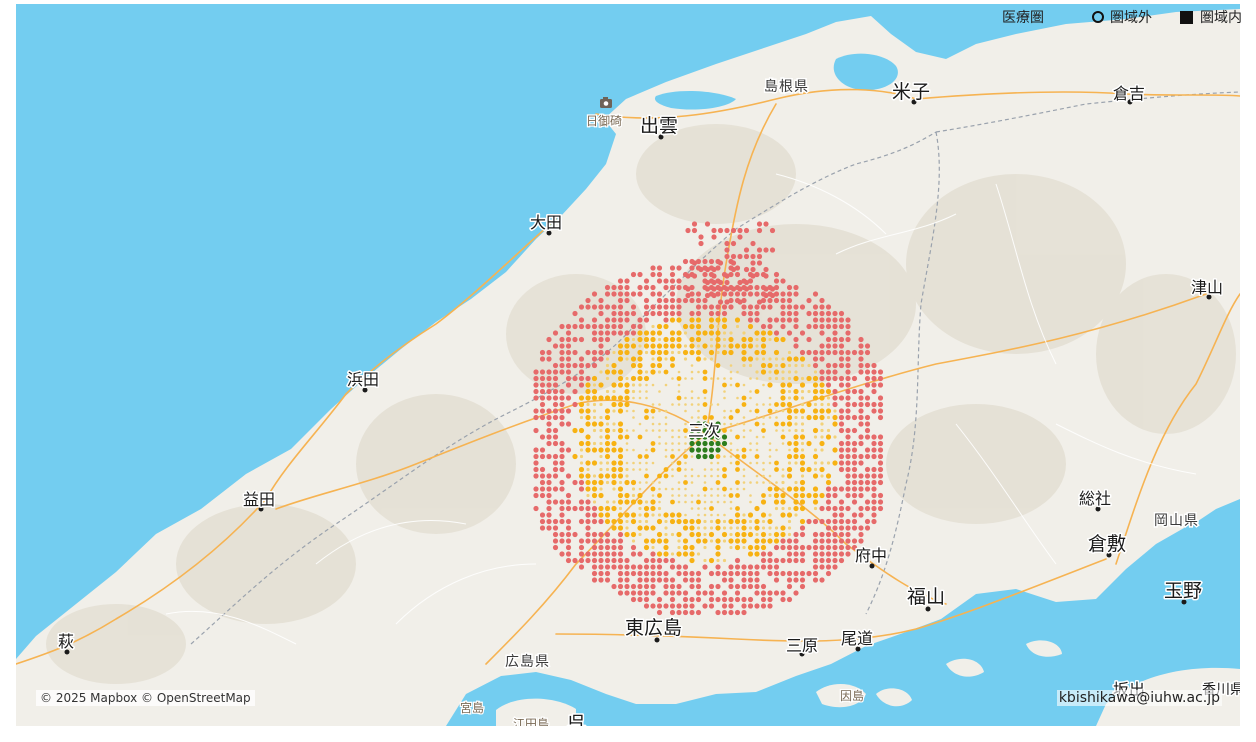 This screenshot has height=742, width=1256. What do you see at coordinates (604, 120) in the screenshot?
I see `label-hinomisaki: 日御碕` at bounding box center [604, 120].